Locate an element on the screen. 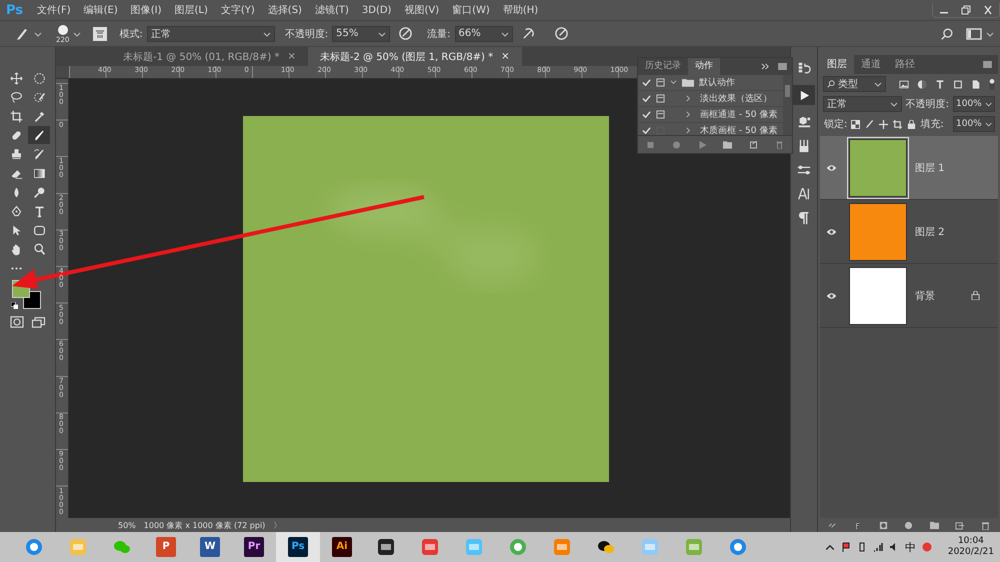 The height and width of the screenshot is (562, 1000). workspace-icon is located at coordinates (974, 33).